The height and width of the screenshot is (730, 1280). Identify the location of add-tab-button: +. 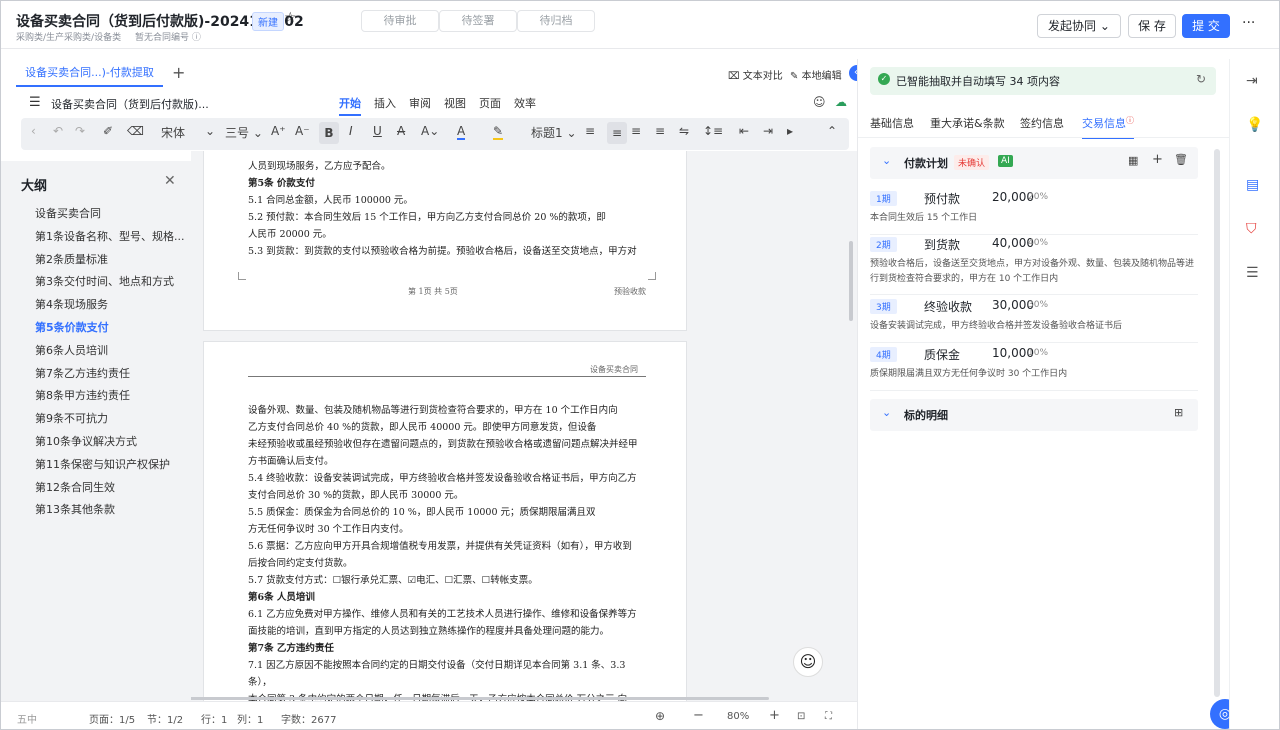
(178, 72).